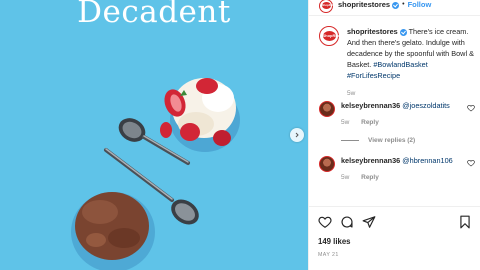  Describe the element at coordinates (369, 4) in the screenshot. I see `header-username: shopritestores` at that location.